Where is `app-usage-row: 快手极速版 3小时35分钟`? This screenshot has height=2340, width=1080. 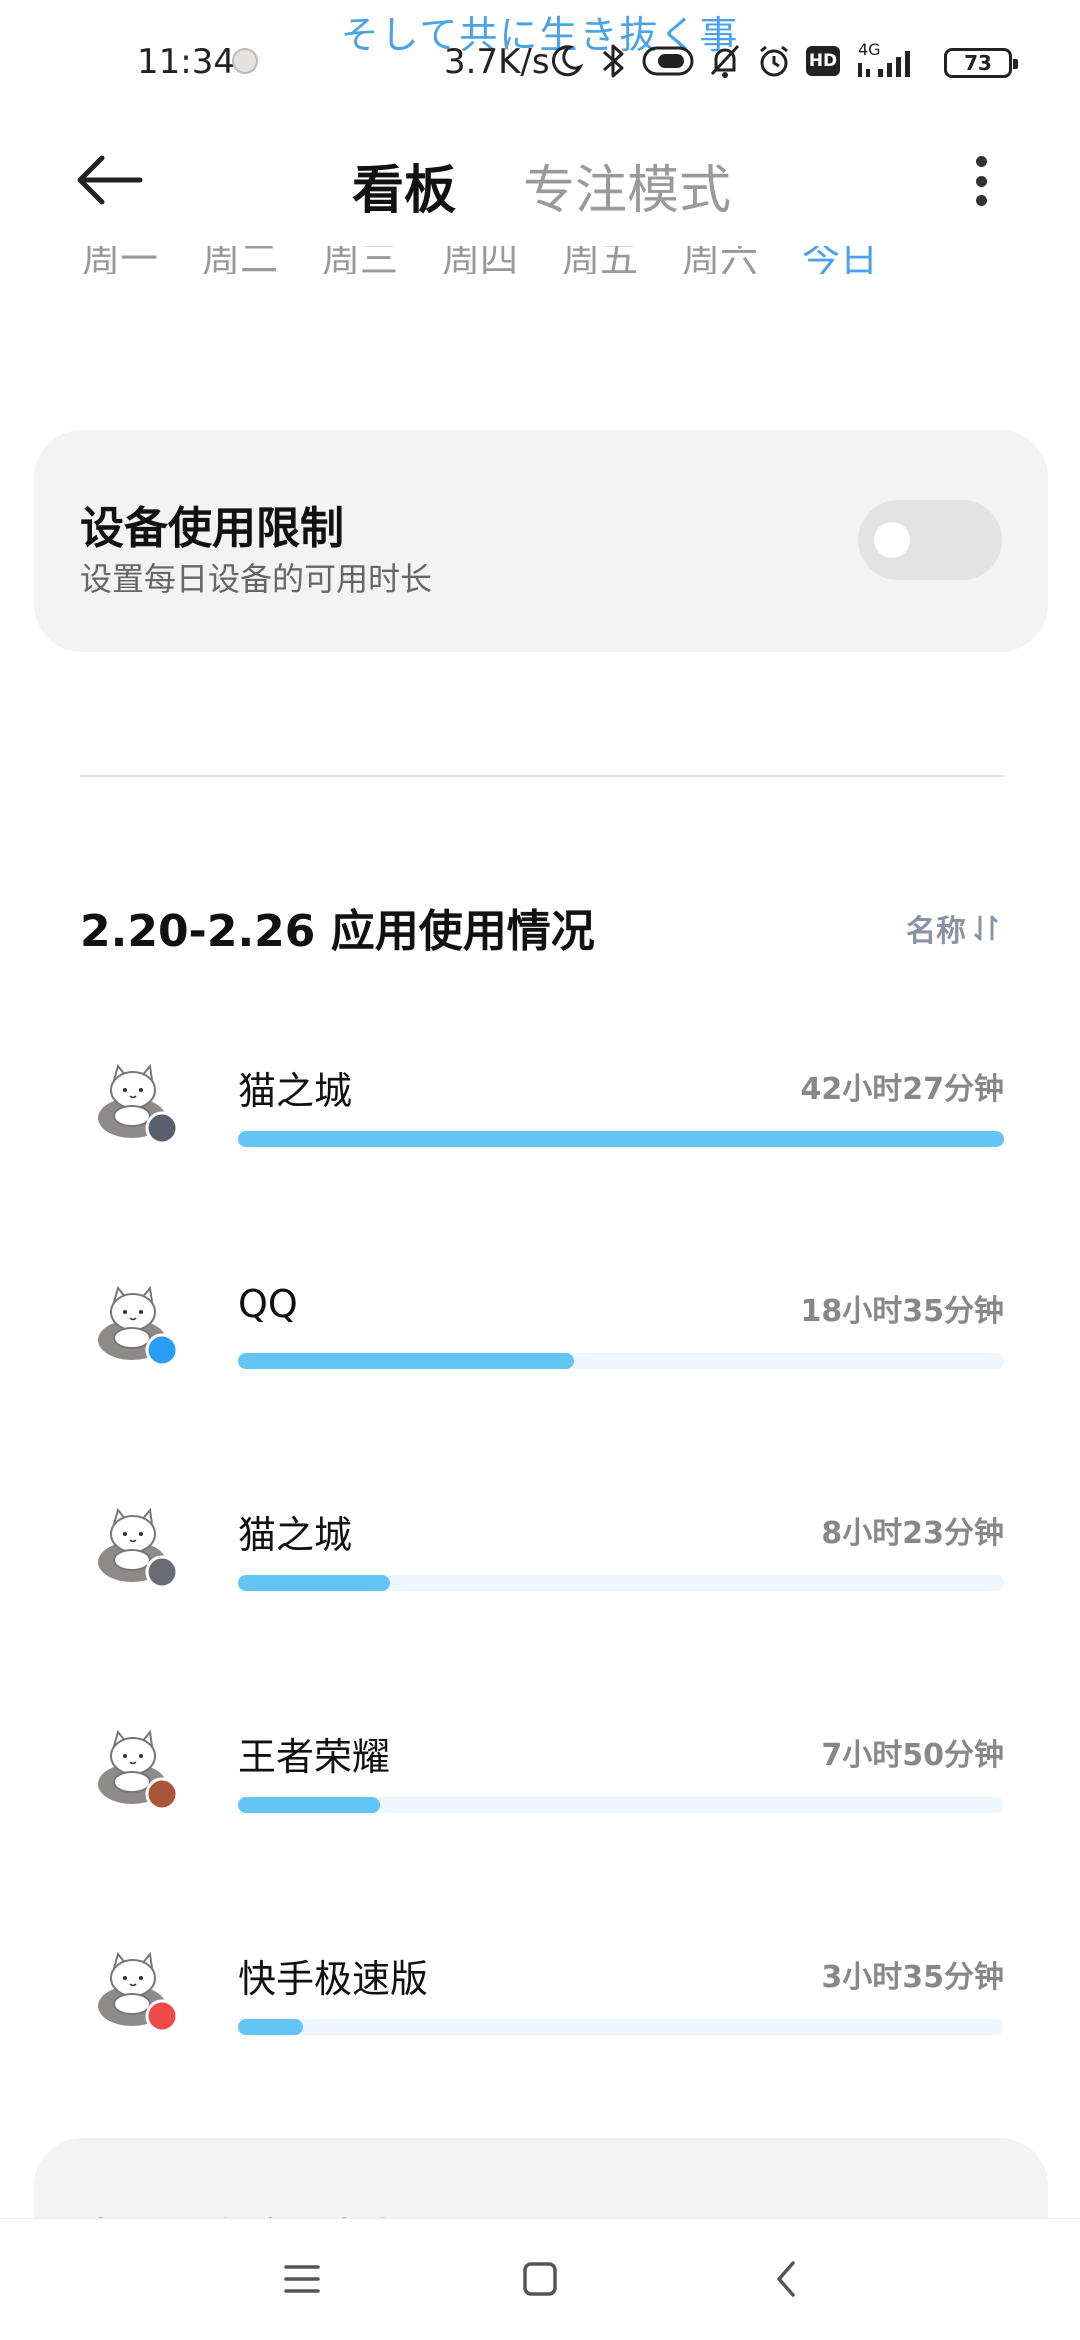 app-usage-row: 快手极速版 3小时35分钟 is located at coordinates (540, 1986).